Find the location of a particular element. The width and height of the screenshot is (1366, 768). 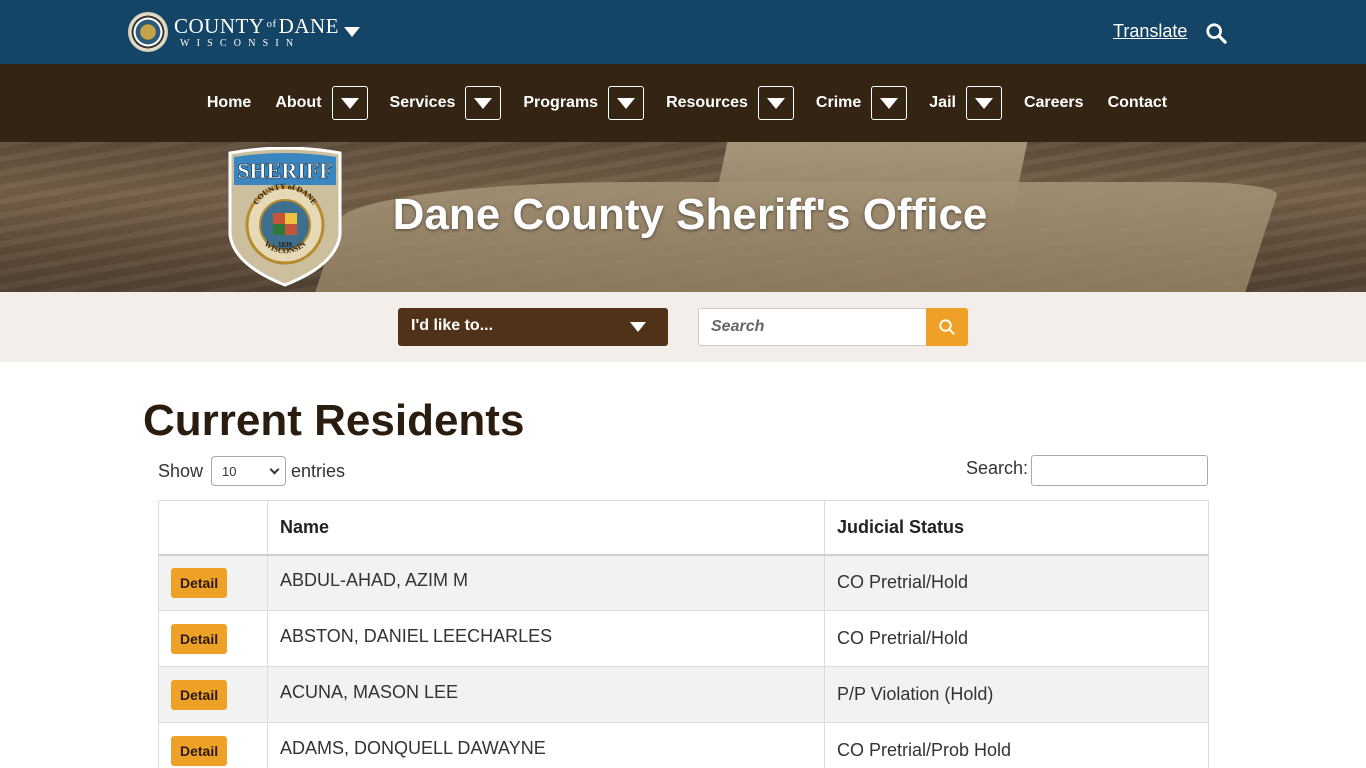

nav-item-programs: Programs is located at coordinates (582, 103).